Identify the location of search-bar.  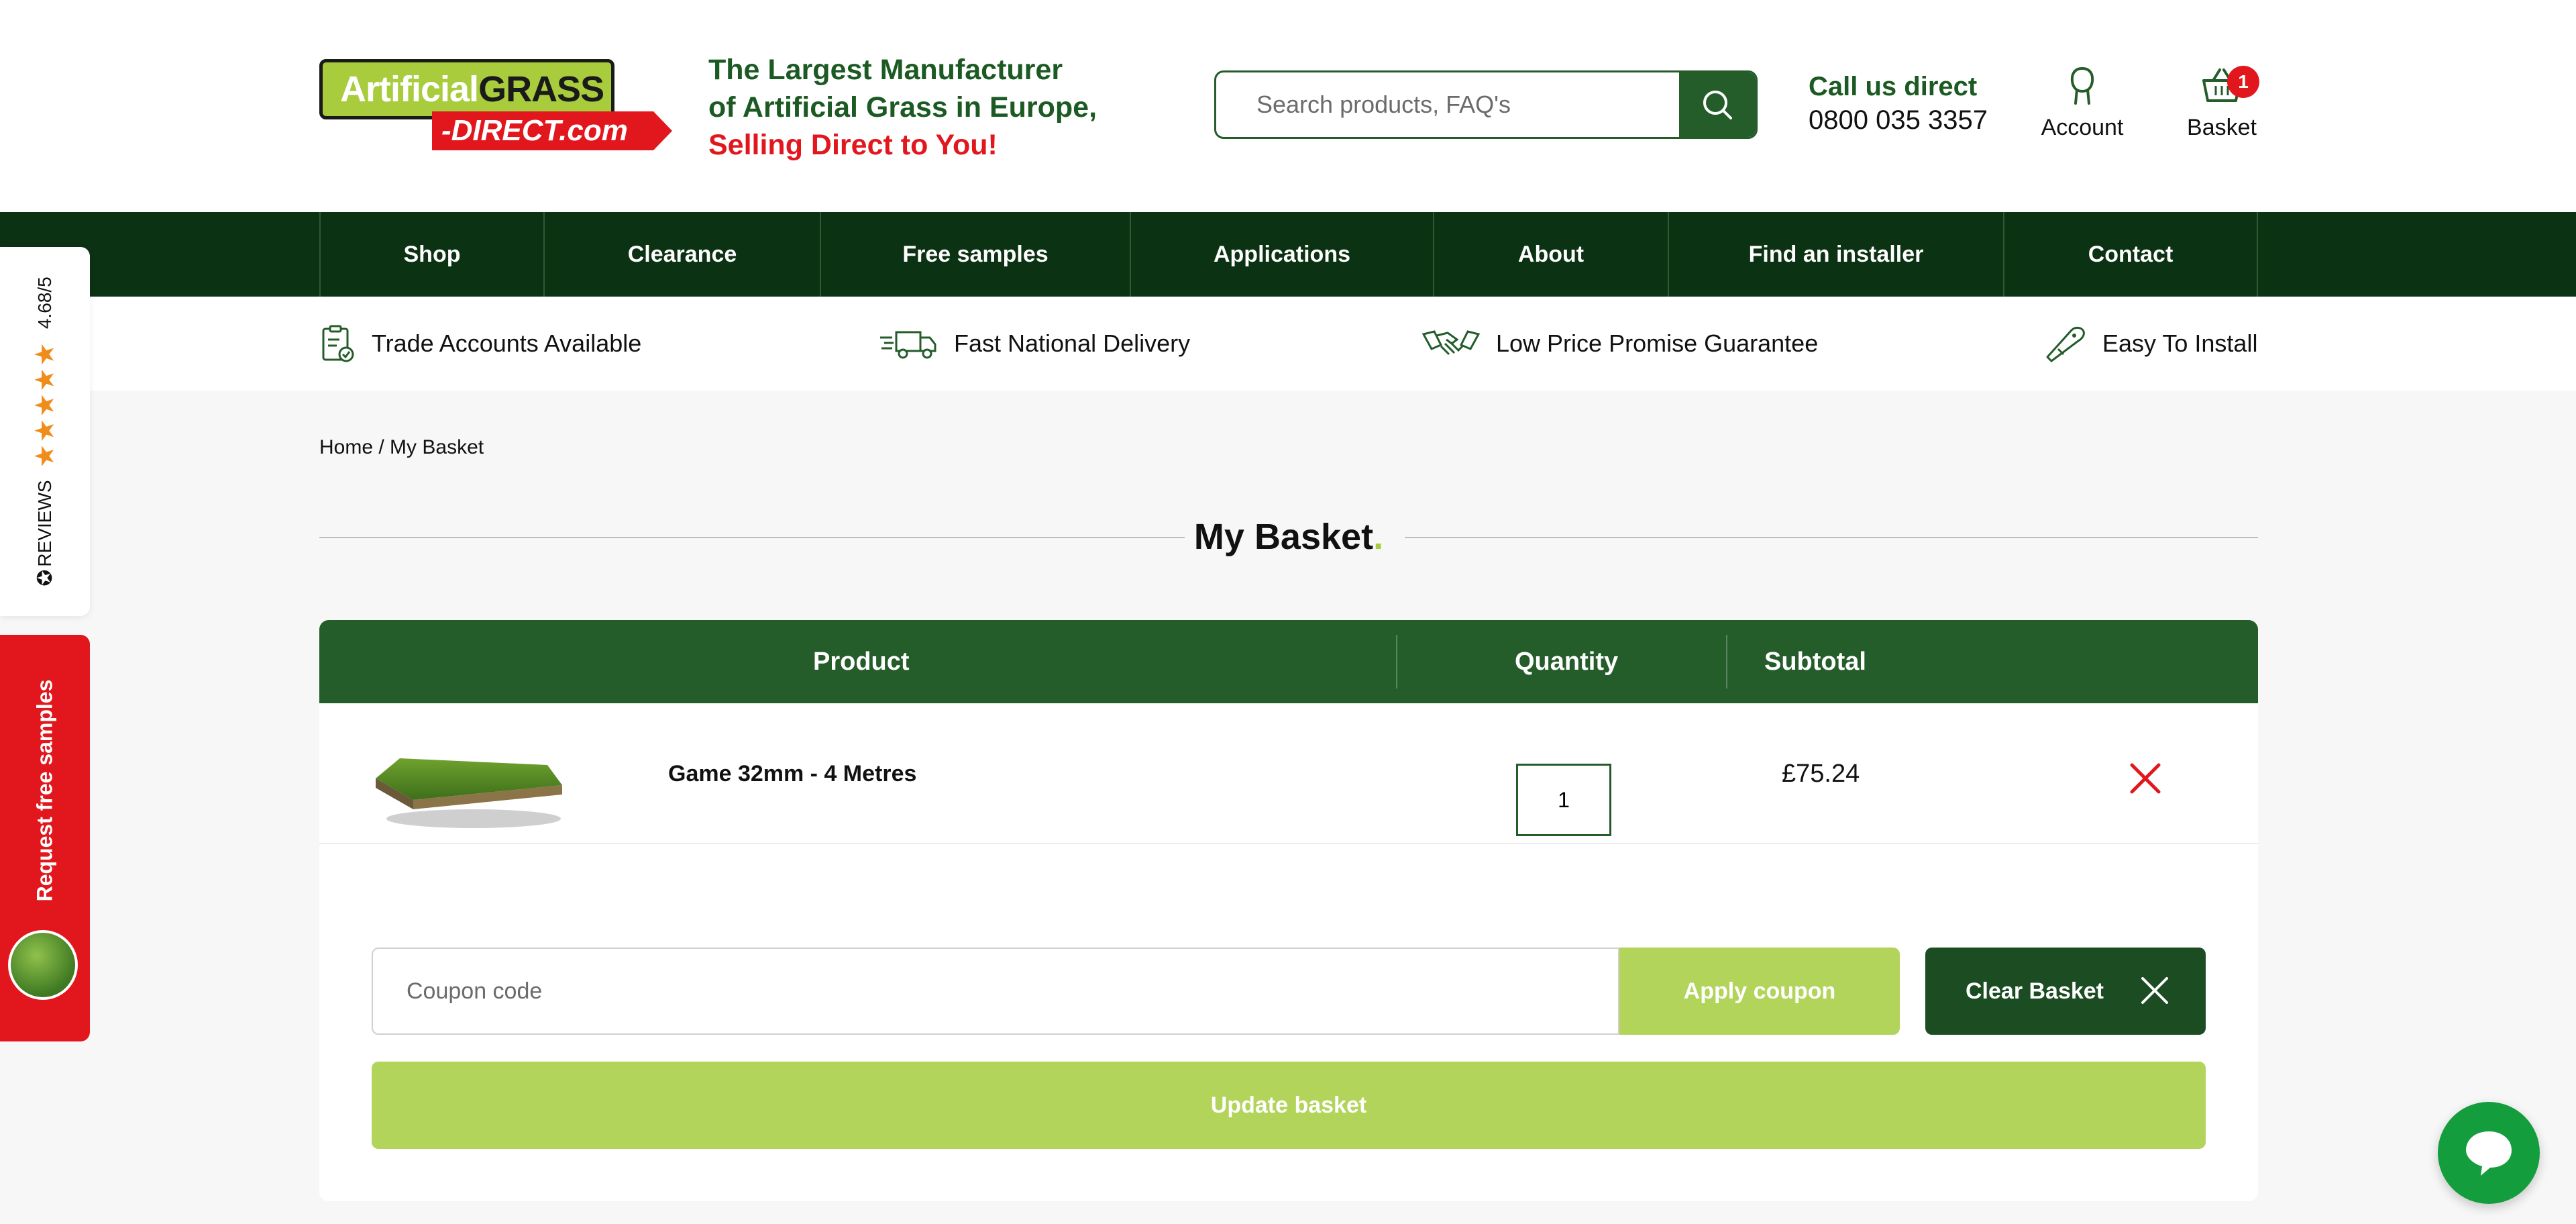
(1486, 104).